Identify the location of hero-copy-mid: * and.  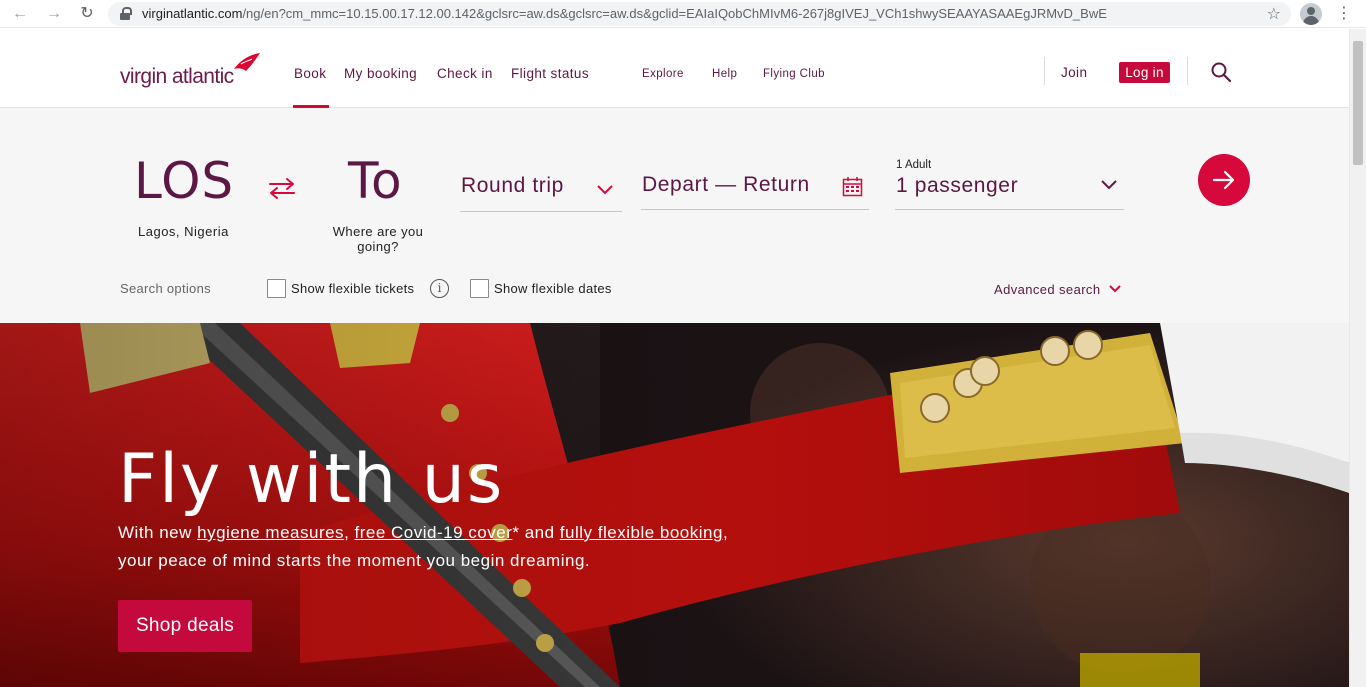
(536, 532).